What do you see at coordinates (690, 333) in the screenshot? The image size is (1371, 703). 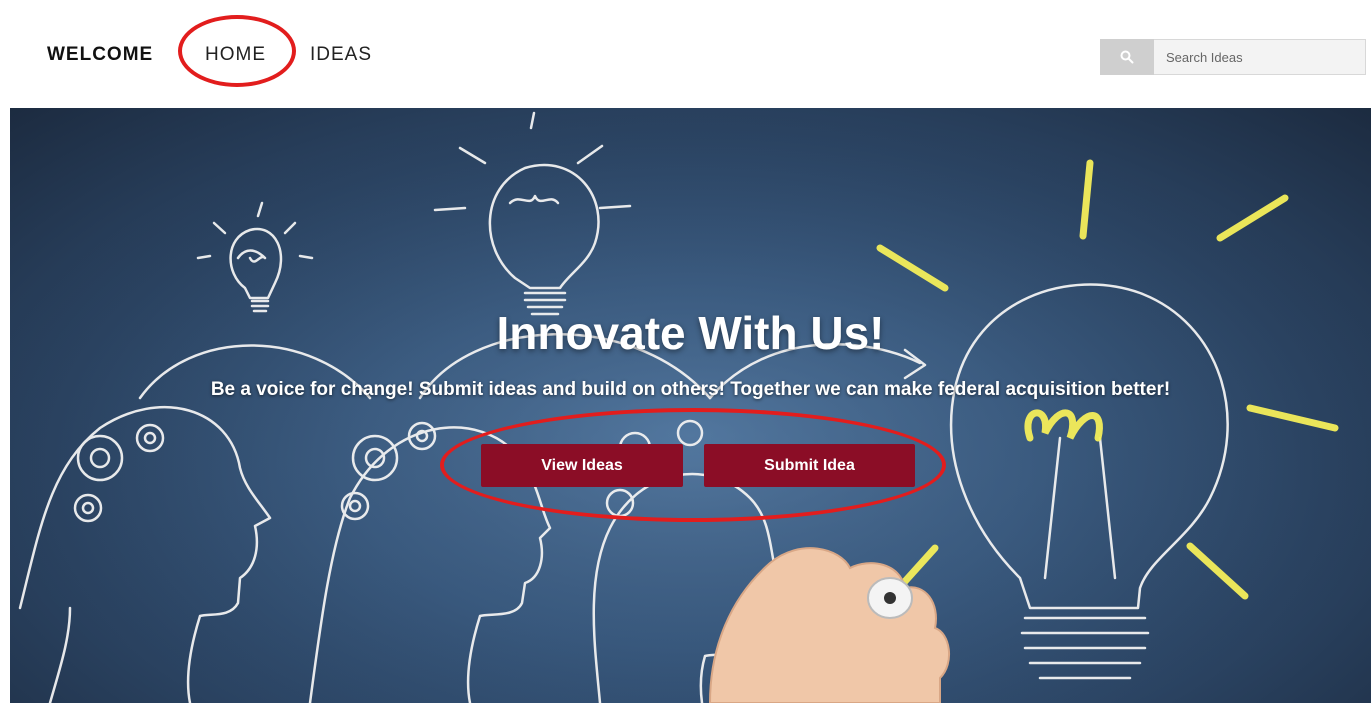 I see `hero-title: Innovate With Us!` at bounding box center [690, 333].